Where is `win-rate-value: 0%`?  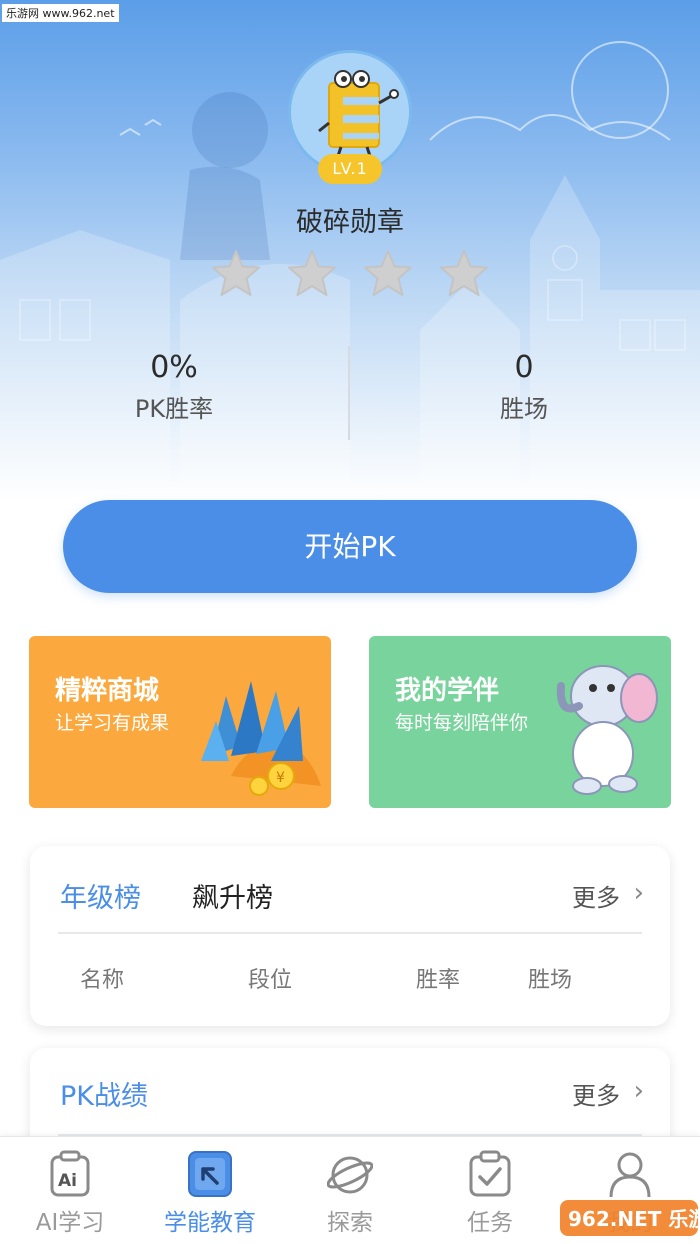
win-rate-value: 0% is located at coordinates (174, 367).